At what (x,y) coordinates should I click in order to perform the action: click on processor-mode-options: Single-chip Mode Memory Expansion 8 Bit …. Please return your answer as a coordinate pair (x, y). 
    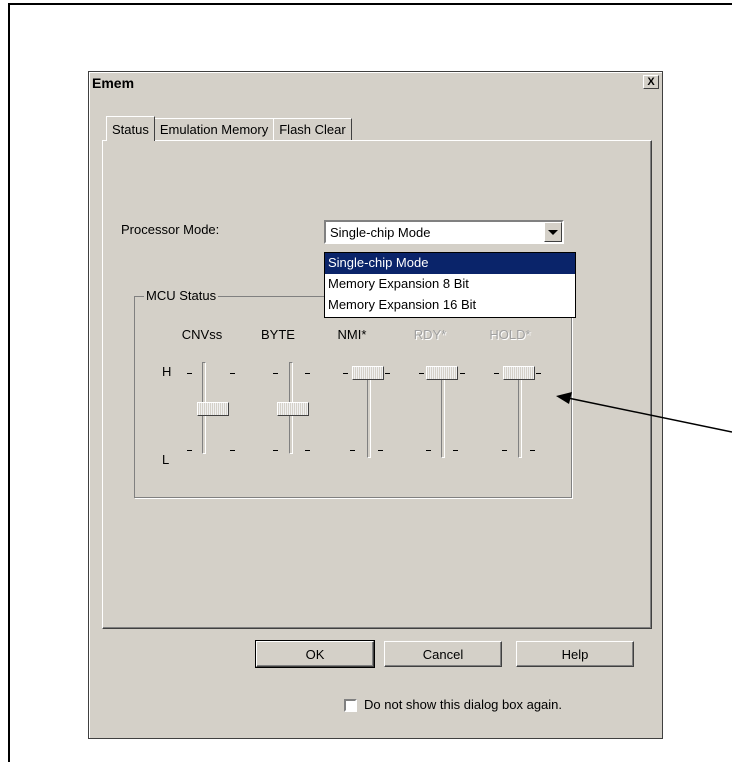
    Looking at the image, I should click on (450, 285).